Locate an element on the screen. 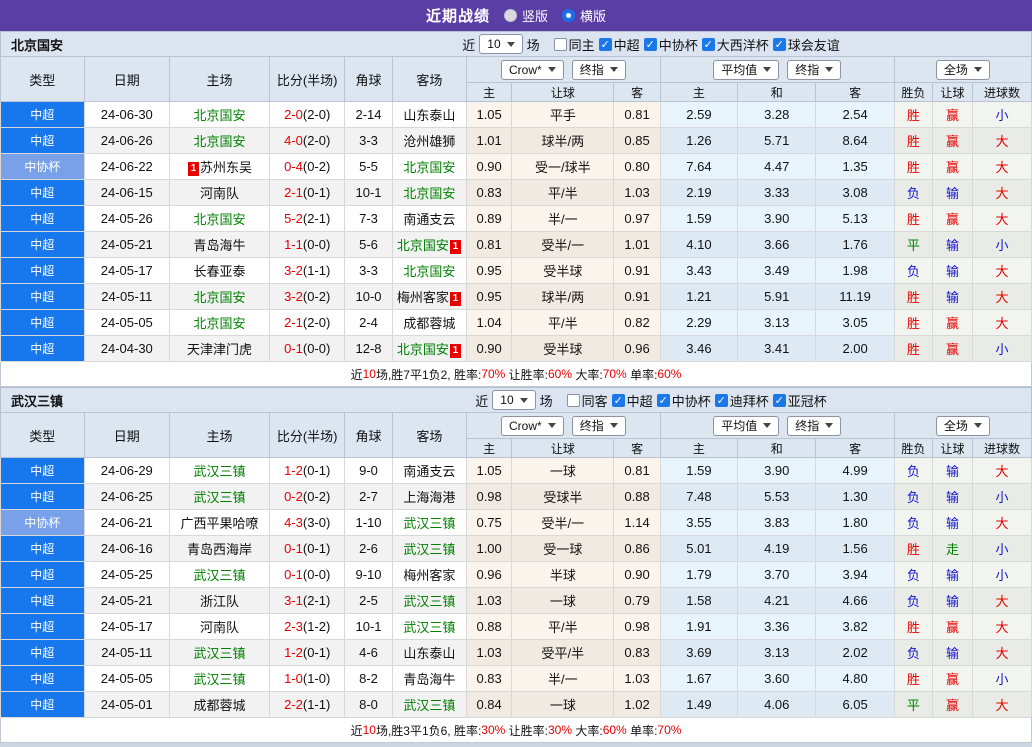 This screenshot has height=747, width=1032. result-cell: 负 is located at coordinates (913, 192).